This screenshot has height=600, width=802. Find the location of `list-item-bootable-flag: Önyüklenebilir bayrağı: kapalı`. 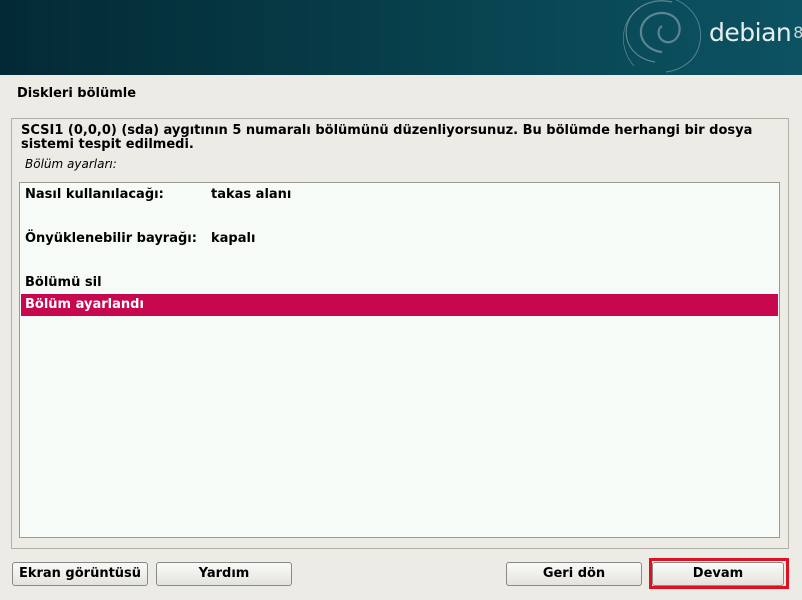

list-item-bootable-flag: Önyüklenebilir bayrağı: kapalı is located at coordinates (399, 239).